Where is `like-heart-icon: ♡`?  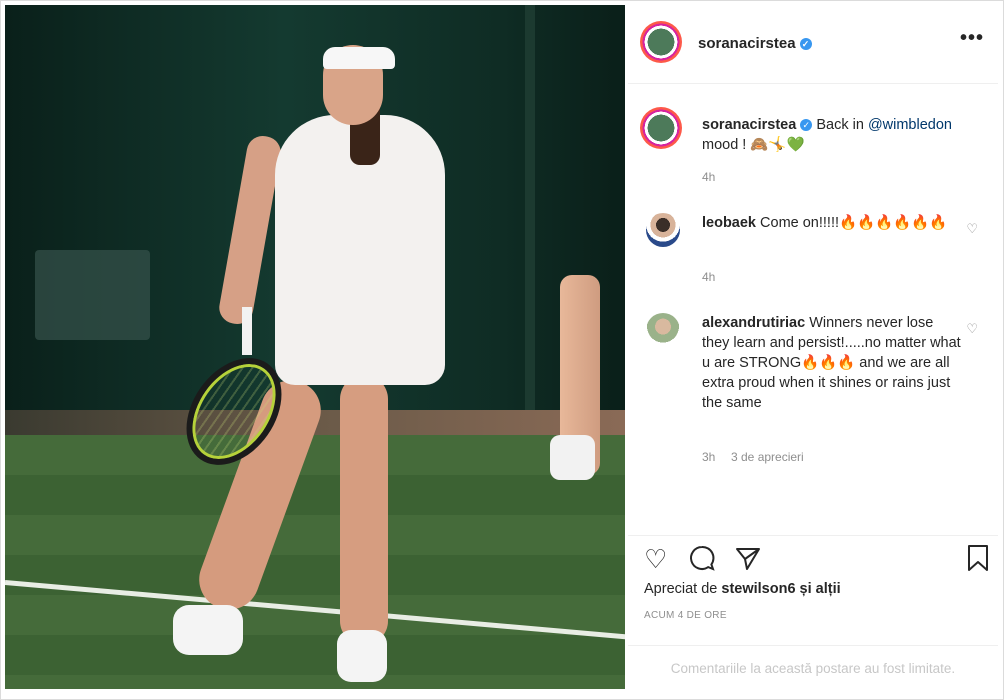
like-heart-icon: ♡ is located at coordinates (655, 559).